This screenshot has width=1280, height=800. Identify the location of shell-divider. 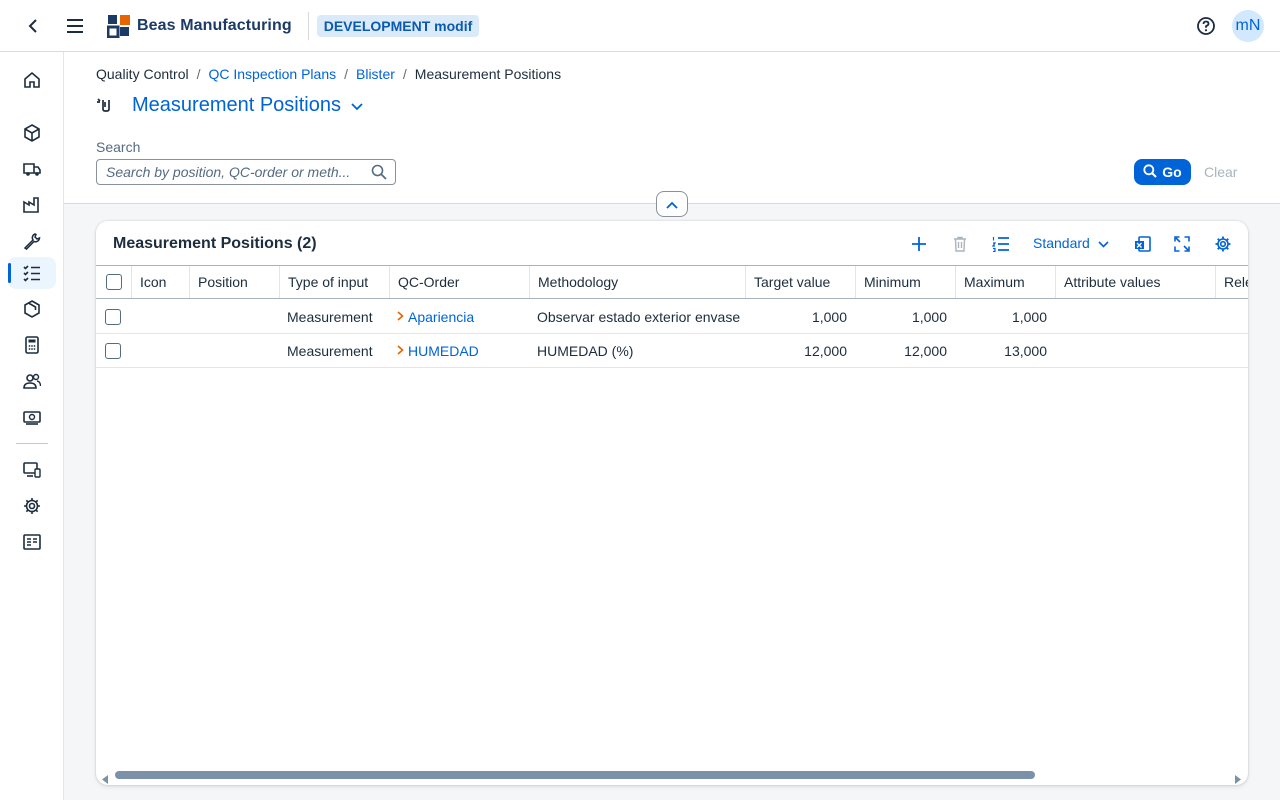
(308, 25).